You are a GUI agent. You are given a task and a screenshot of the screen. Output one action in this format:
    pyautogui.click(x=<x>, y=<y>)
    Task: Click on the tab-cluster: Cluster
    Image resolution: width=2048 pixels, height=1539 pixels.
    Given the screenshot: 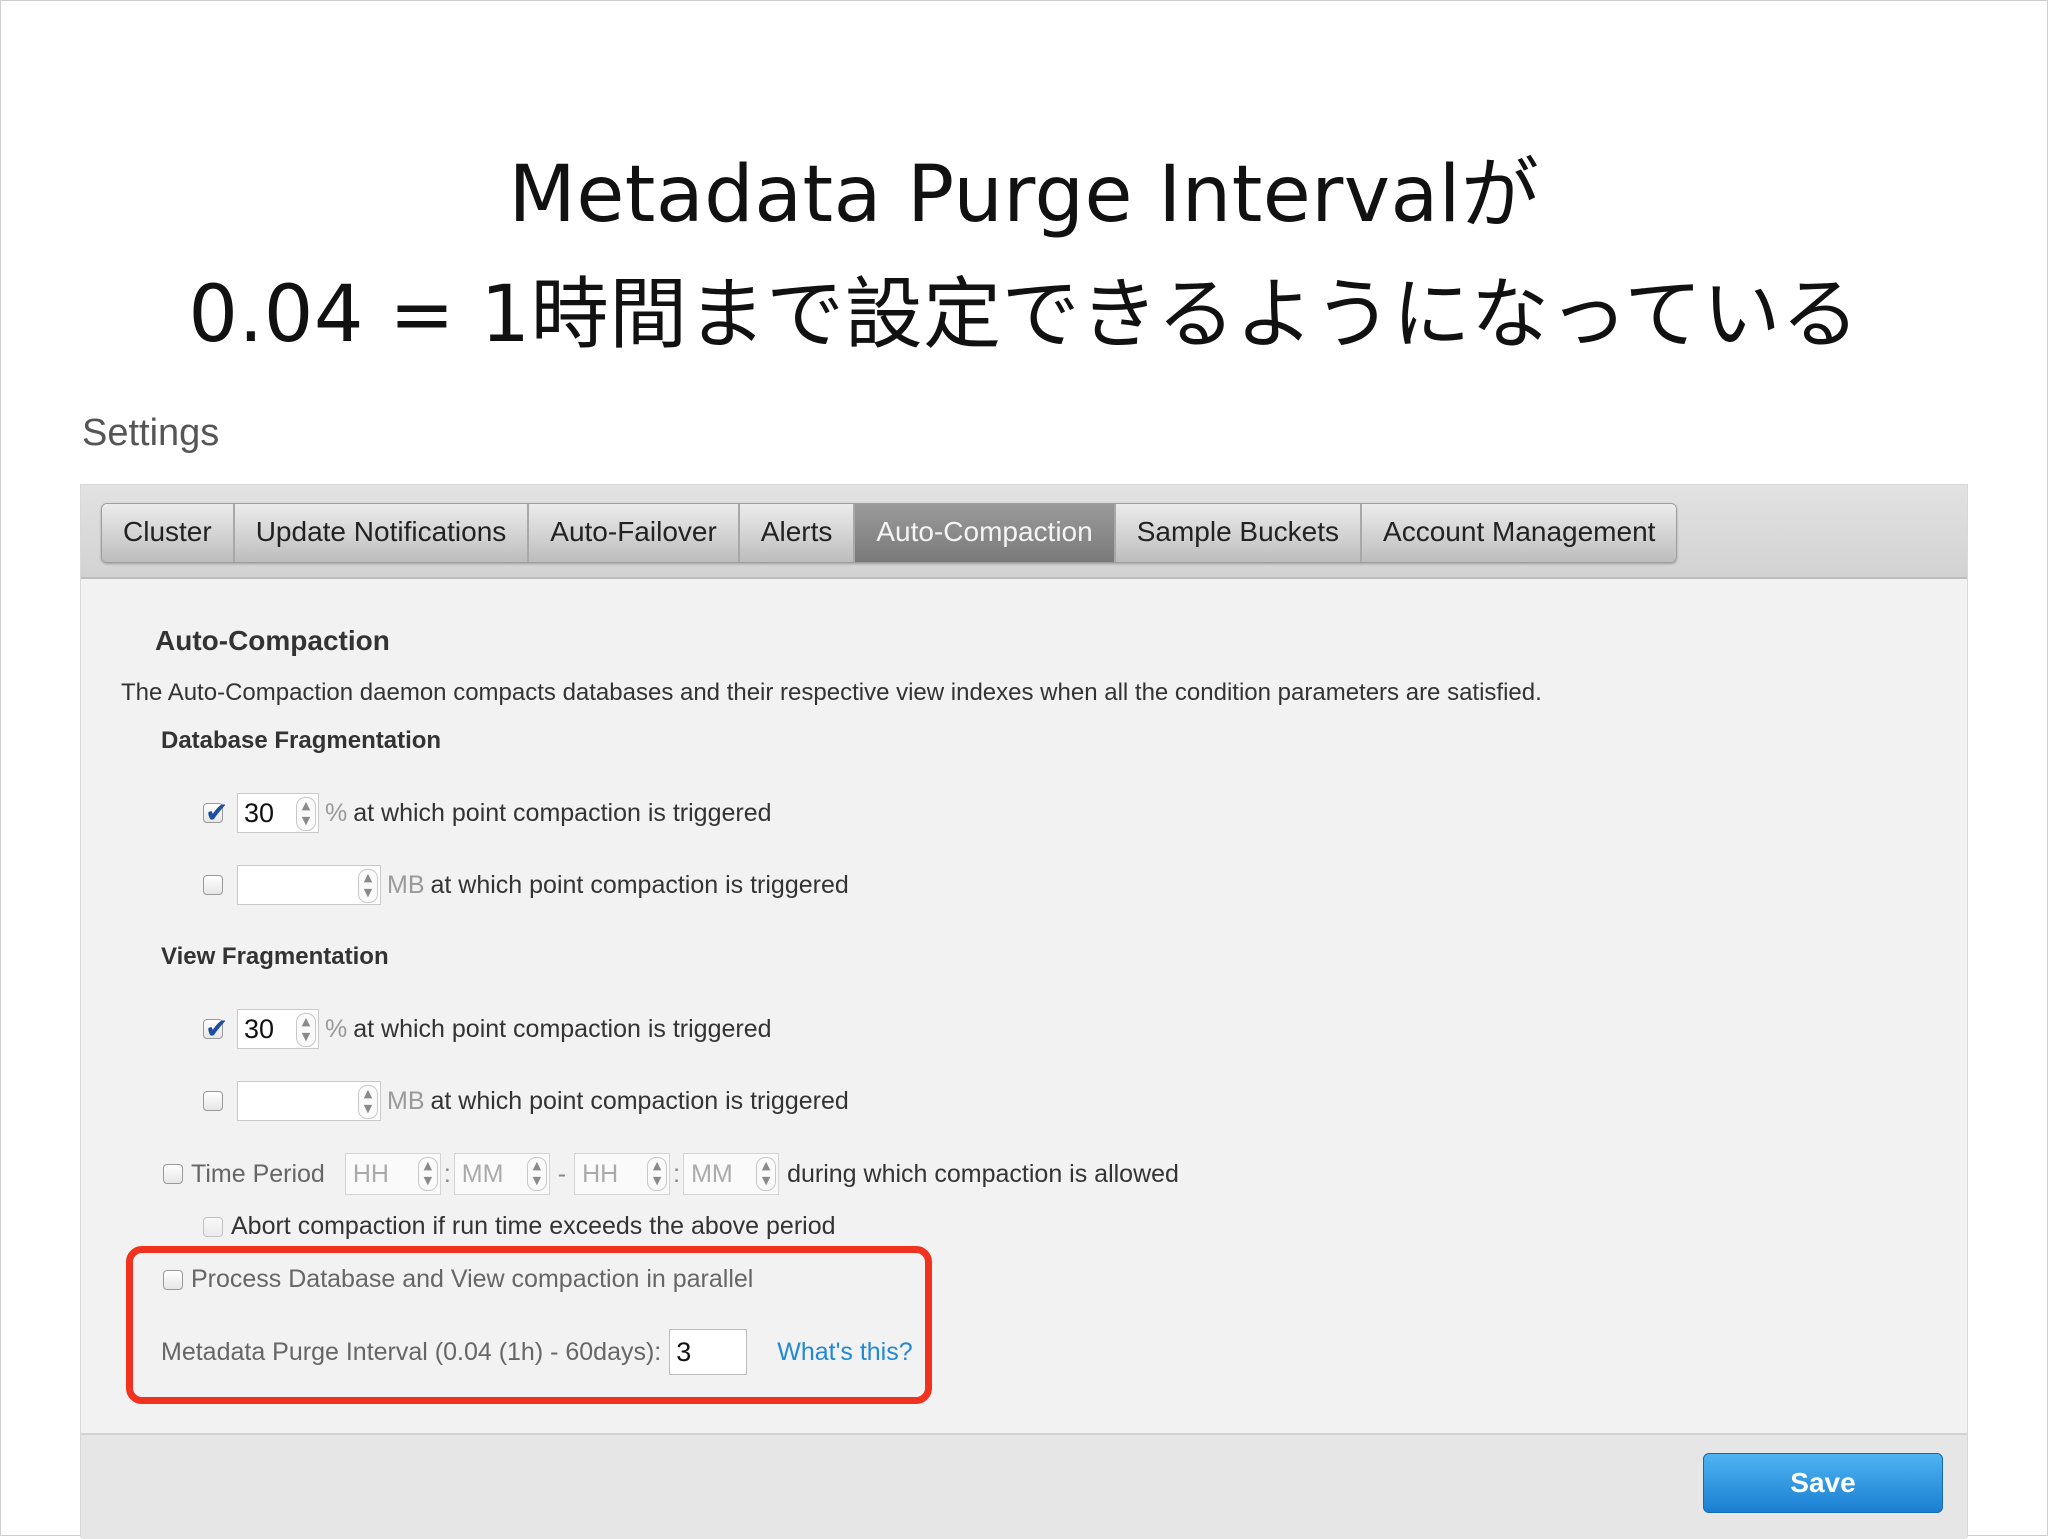 What is the action you would take?
    pyautogui.click(x=168, y=533)
    